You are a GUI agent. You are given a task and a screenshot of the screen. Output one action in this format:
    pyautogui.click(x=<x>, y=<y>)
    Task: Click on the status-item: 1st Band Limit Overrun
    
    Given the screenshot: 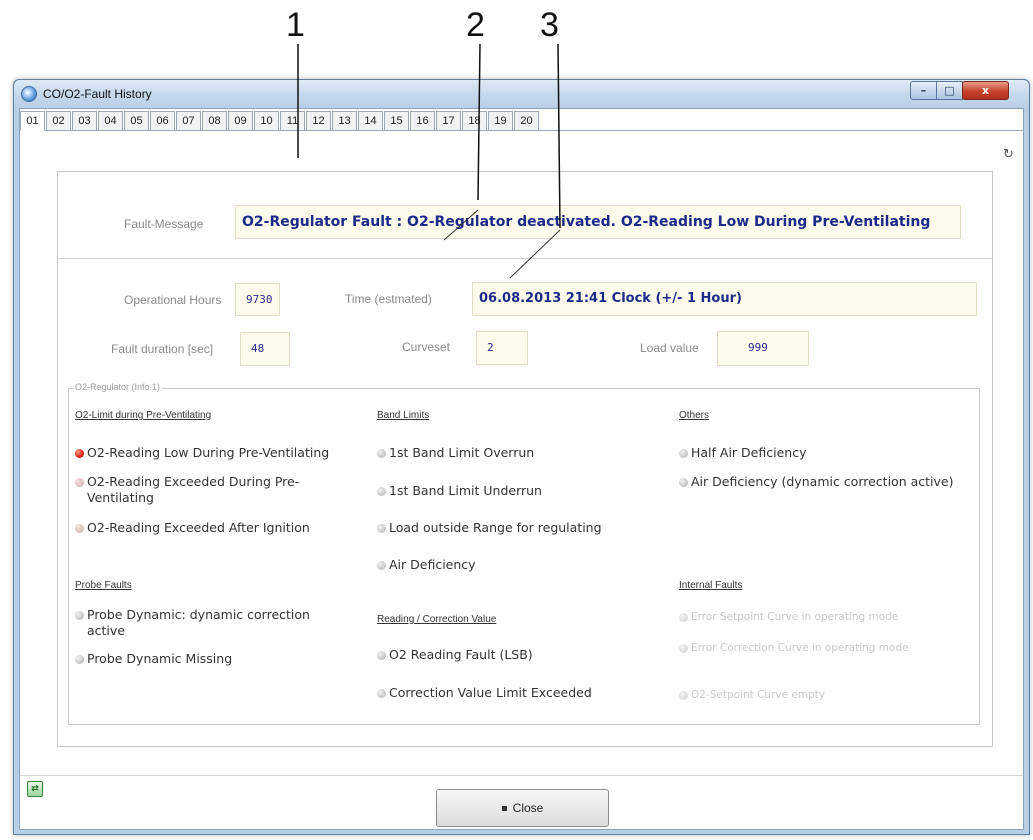 What is the action you would take?
    pyautogui.click(x=522, y=453)
    